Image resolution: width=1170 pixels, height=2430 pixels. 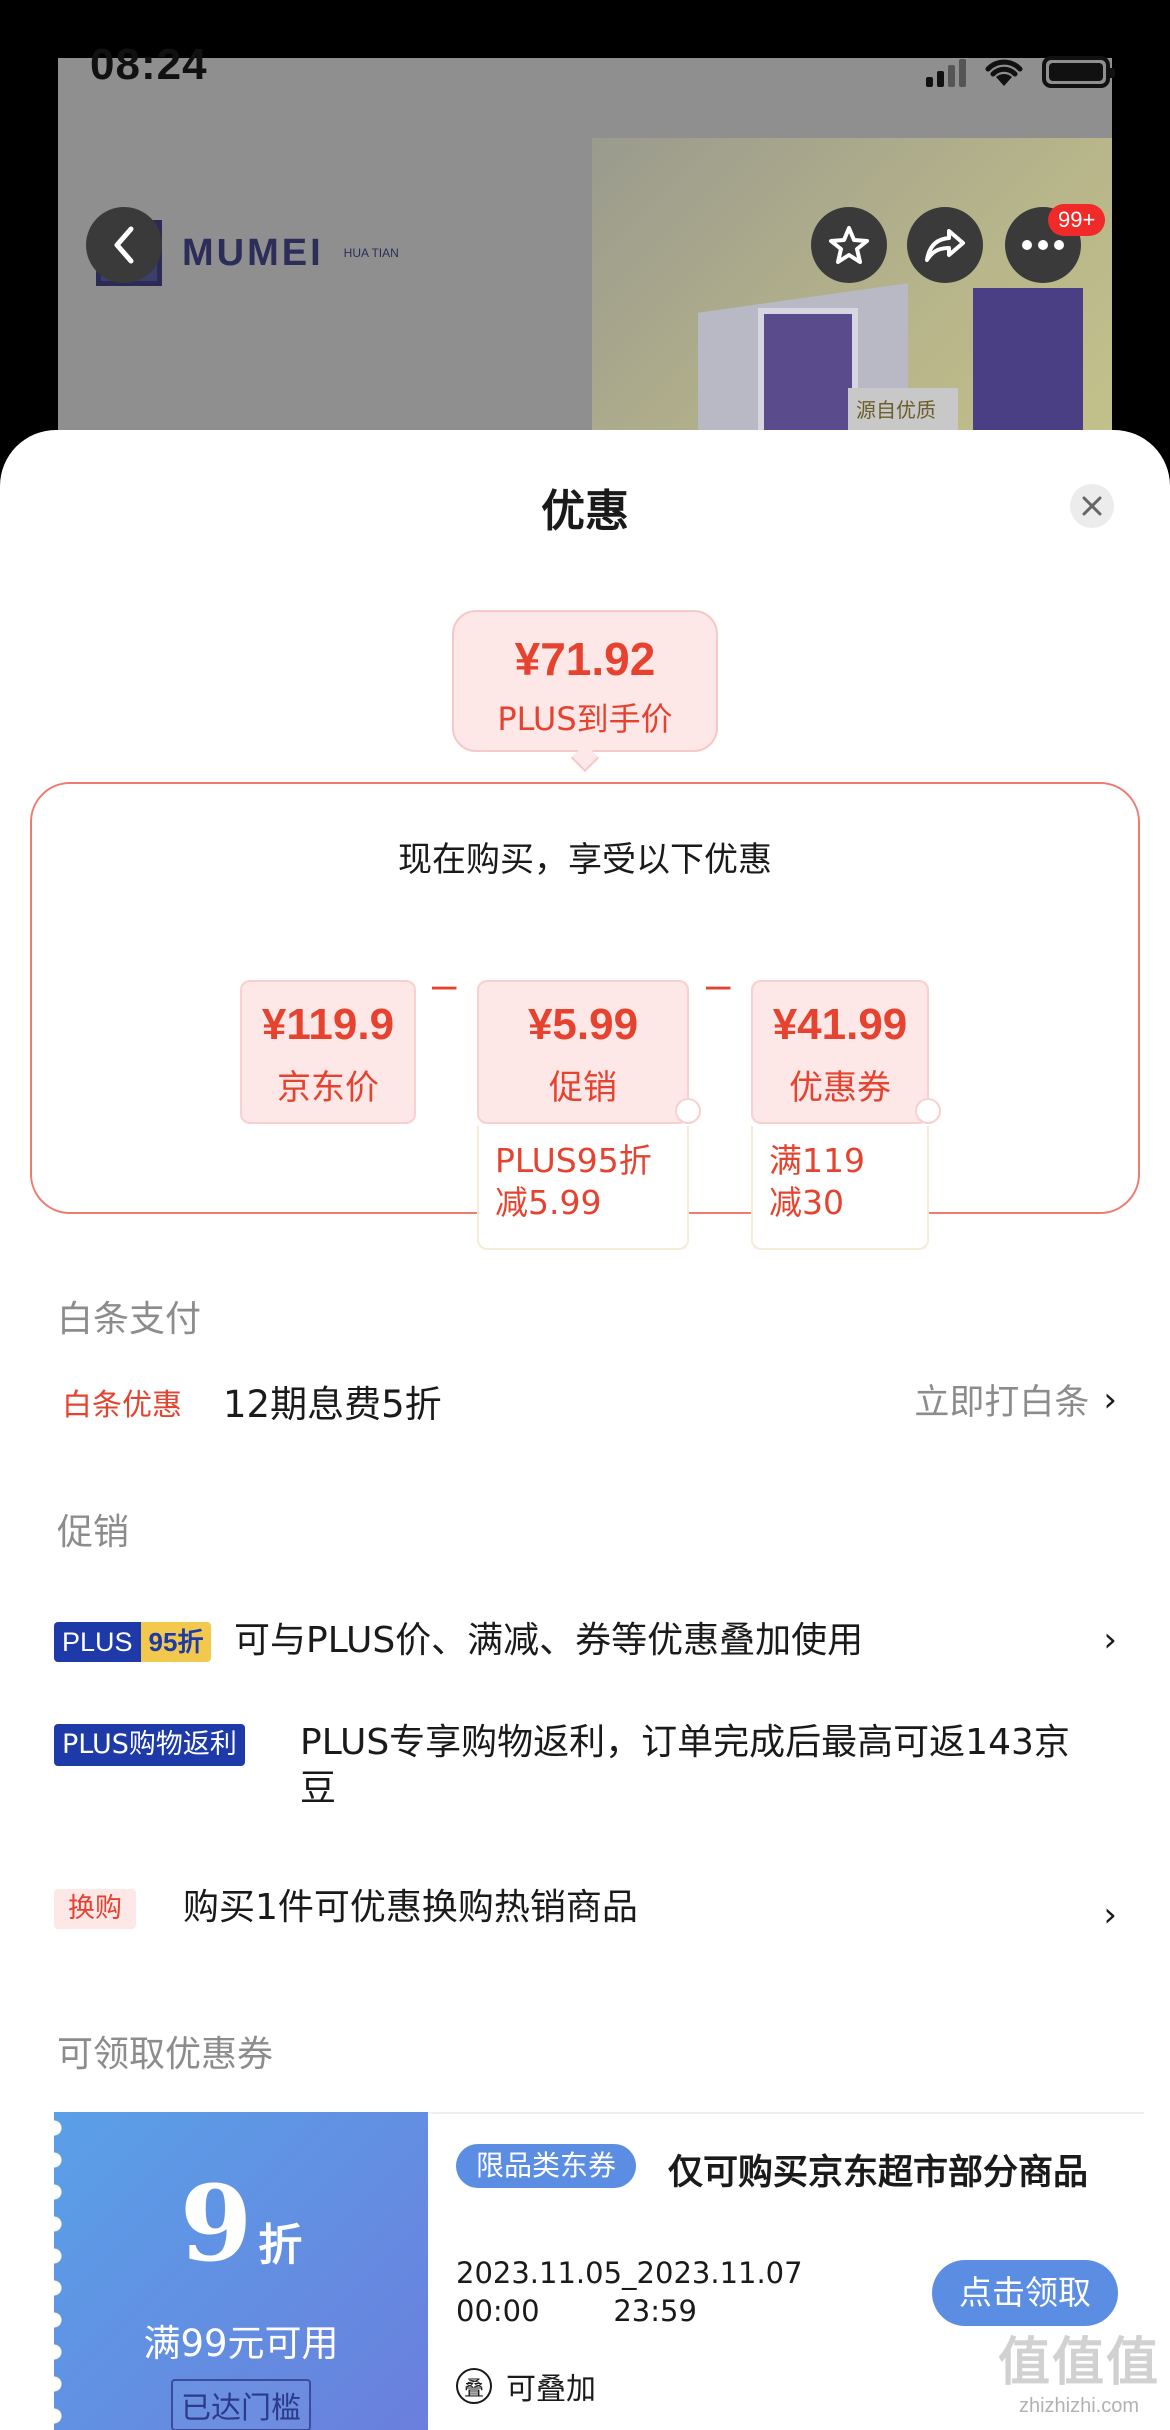 I want to click on back-button, so click(x=124, y=245).